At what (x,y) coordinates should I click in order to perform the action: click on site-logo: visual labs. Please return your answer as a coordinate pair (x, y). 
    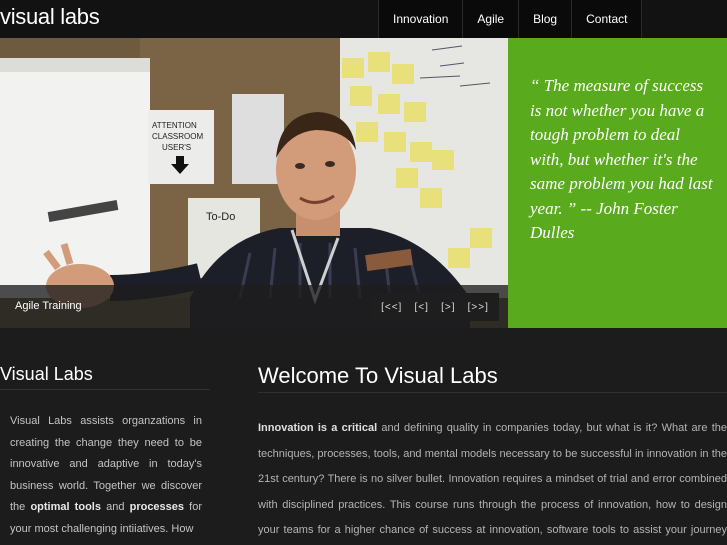
    Looking at the image, I should click on (50, 17).